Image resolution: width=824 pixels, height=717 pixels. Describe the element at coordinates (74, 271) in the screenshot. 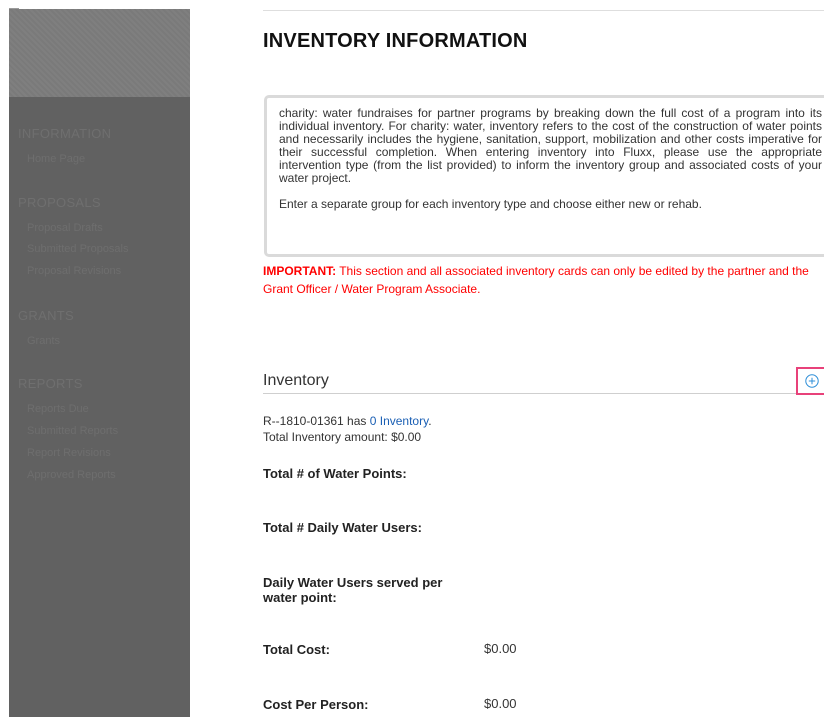

I see `sidebar-item-proposal-revisions: Proposal Revisions` at that location.